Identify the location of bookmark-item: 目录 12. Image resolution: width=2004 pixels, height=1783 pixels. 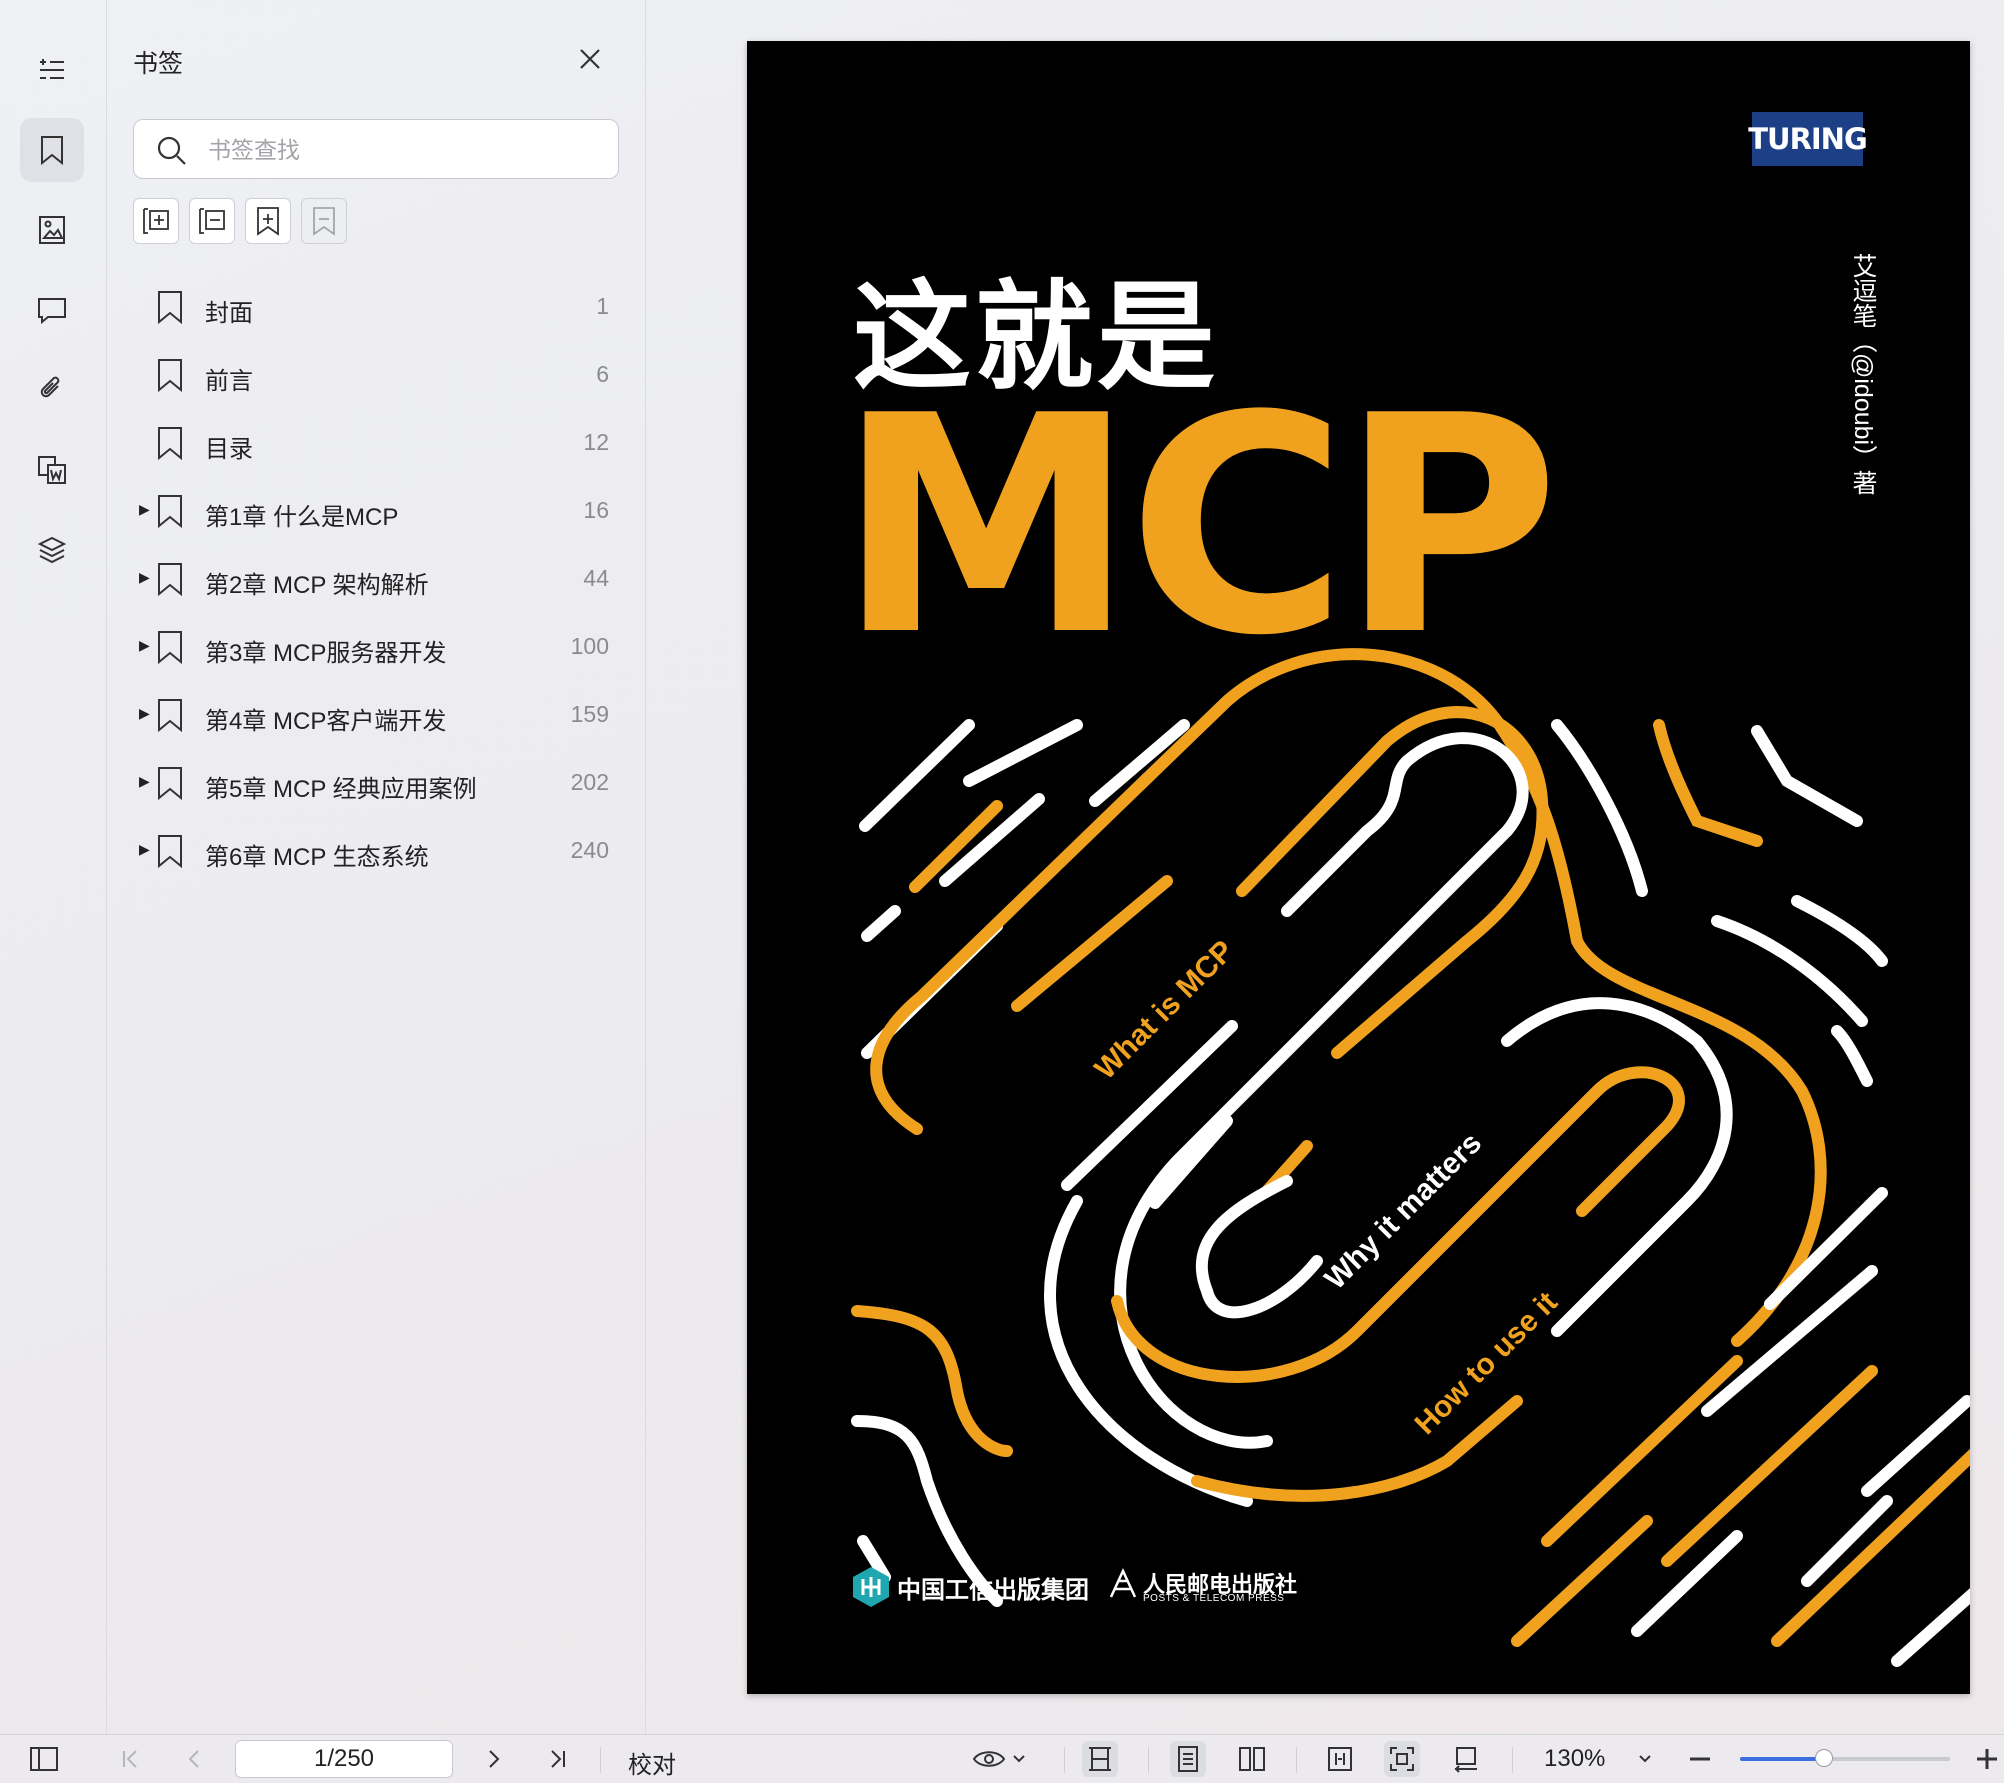
(376, 445).